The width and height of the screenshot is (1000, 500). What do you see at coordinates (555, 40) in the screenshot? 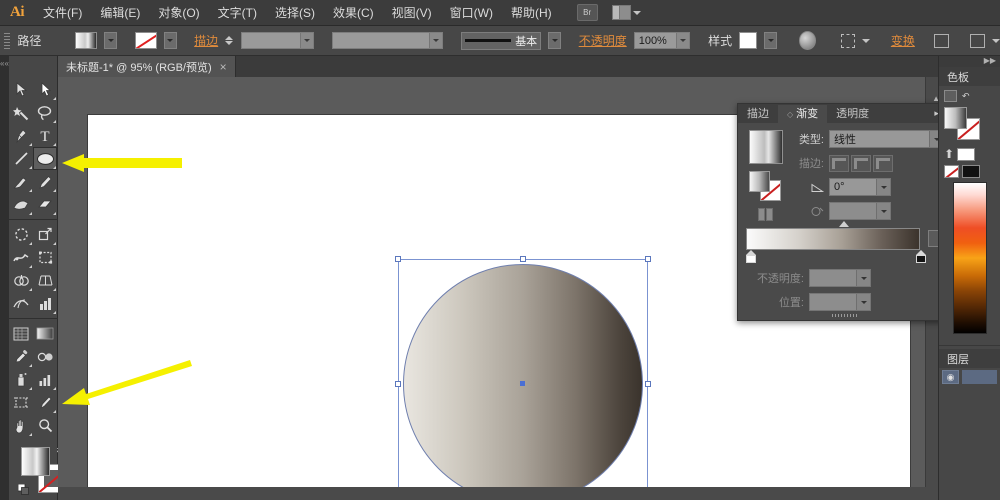
I see `brush-definition-dropdown` at bounding box center [555, 40].